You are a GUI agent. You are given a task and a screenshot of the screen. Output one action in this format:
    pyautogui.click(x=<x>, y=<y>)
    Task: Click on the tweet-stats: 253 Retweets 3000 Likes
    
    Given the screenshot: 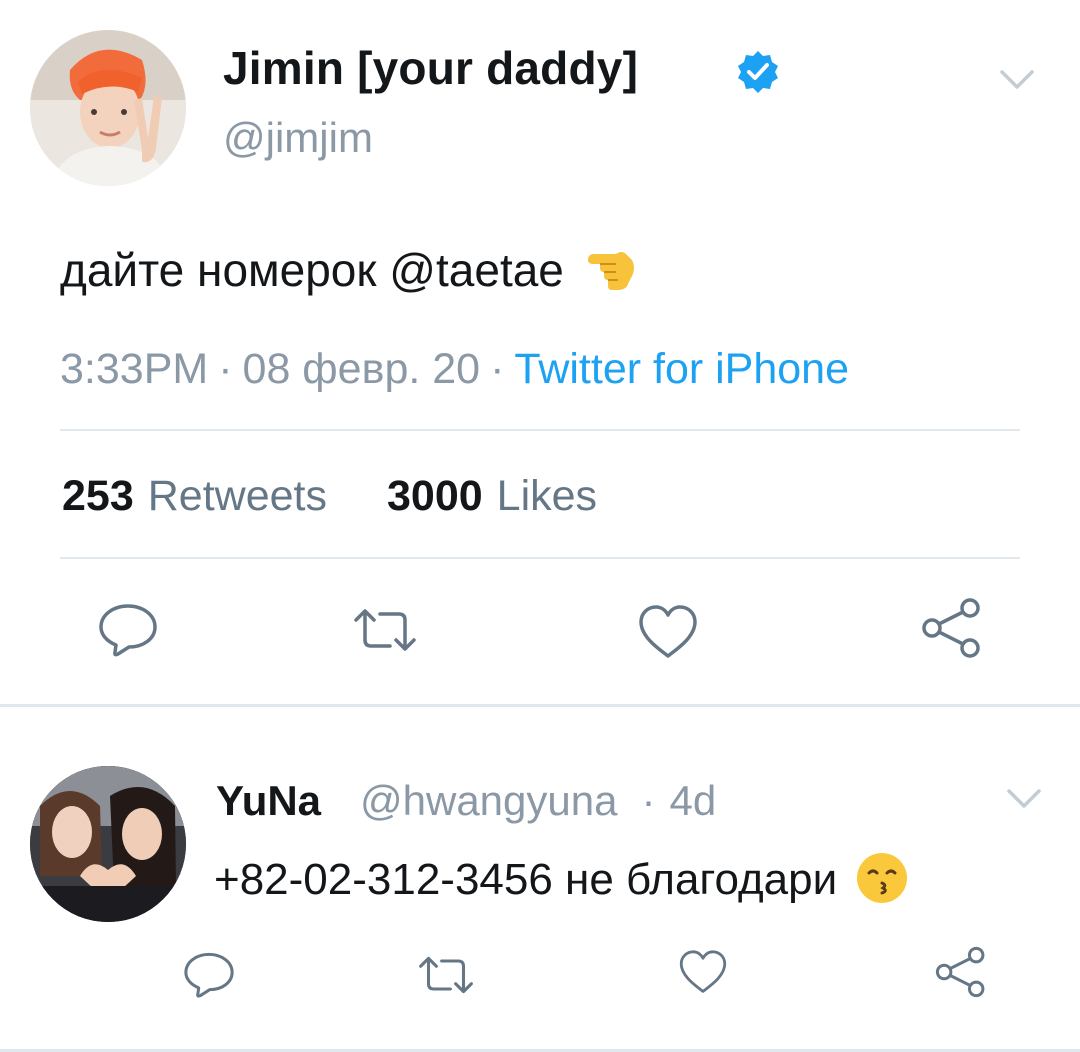 What is the action you would take?
    pyautogui.click(x=329, y=496)
    